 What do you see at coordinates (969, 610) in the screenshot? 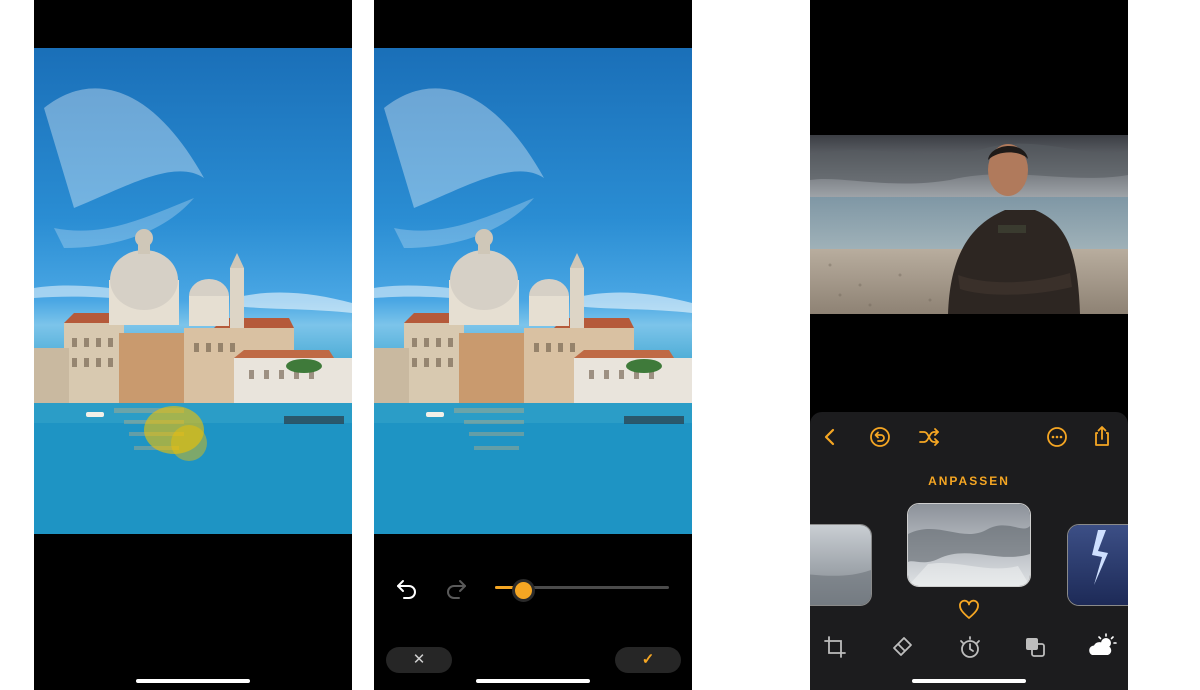
I see `heart-icon` at bounding box center [969, 610].